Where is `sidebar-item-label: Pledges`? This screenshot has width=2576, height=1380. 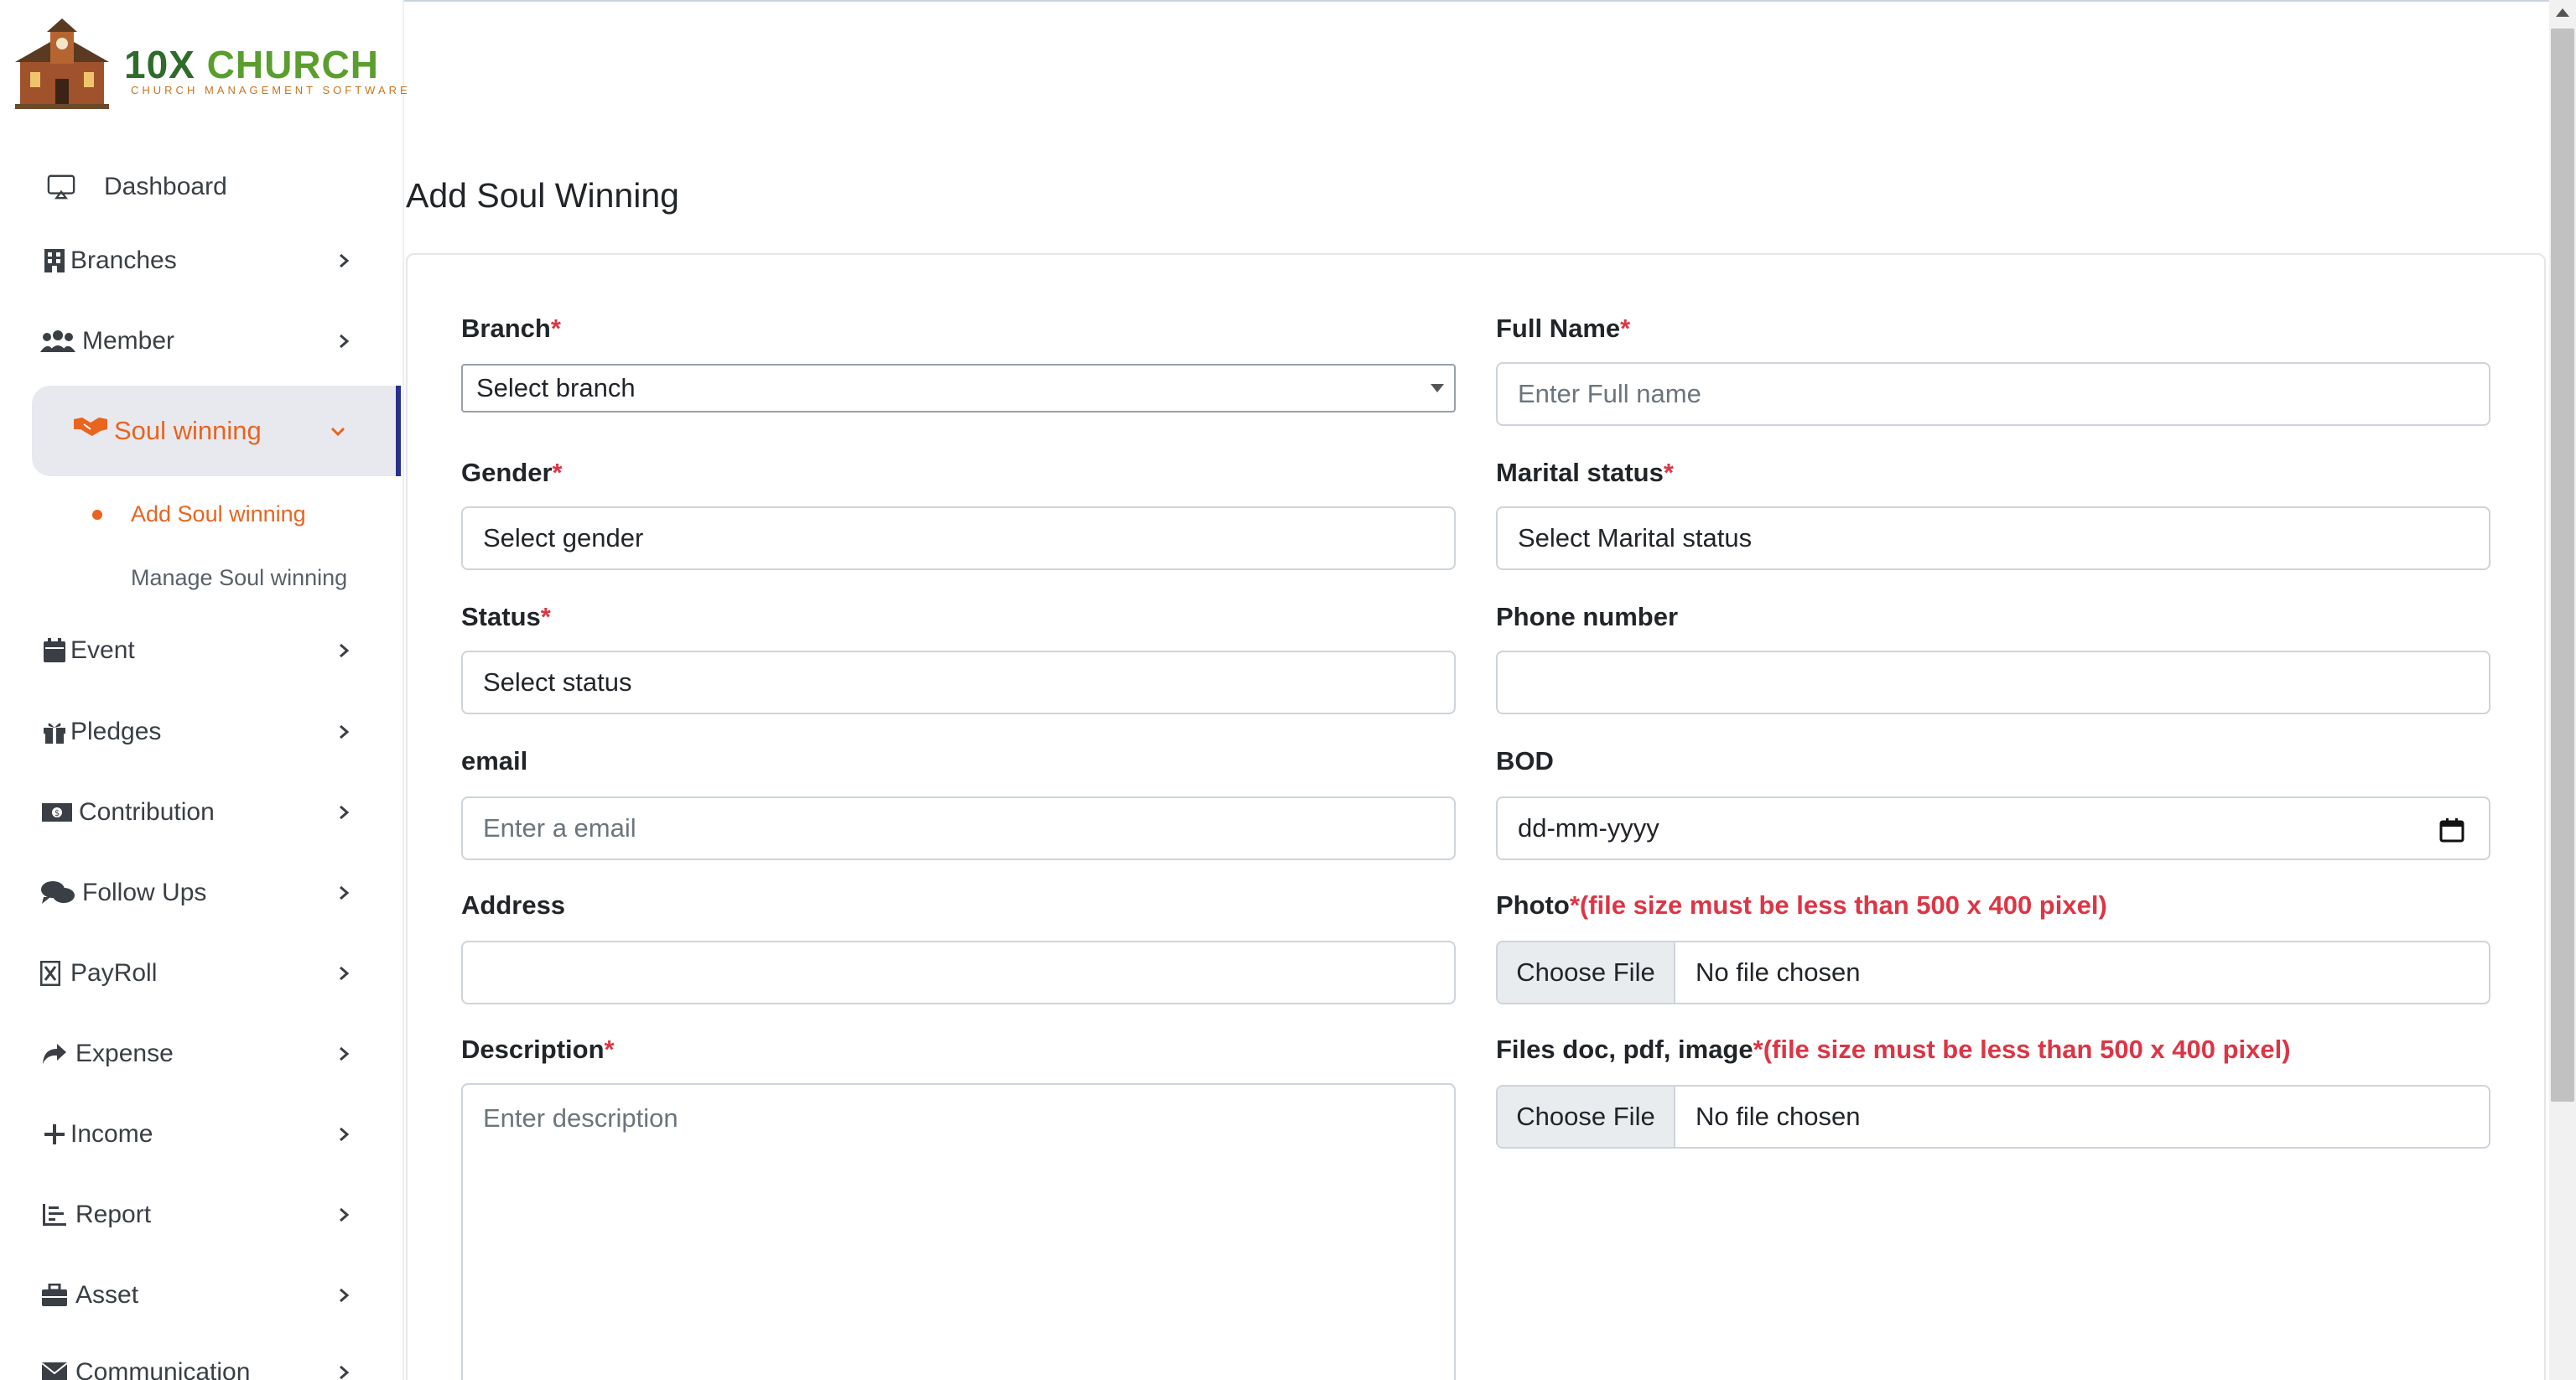
sidebar-item-label: Pledges is located at coordinates (116, 731).